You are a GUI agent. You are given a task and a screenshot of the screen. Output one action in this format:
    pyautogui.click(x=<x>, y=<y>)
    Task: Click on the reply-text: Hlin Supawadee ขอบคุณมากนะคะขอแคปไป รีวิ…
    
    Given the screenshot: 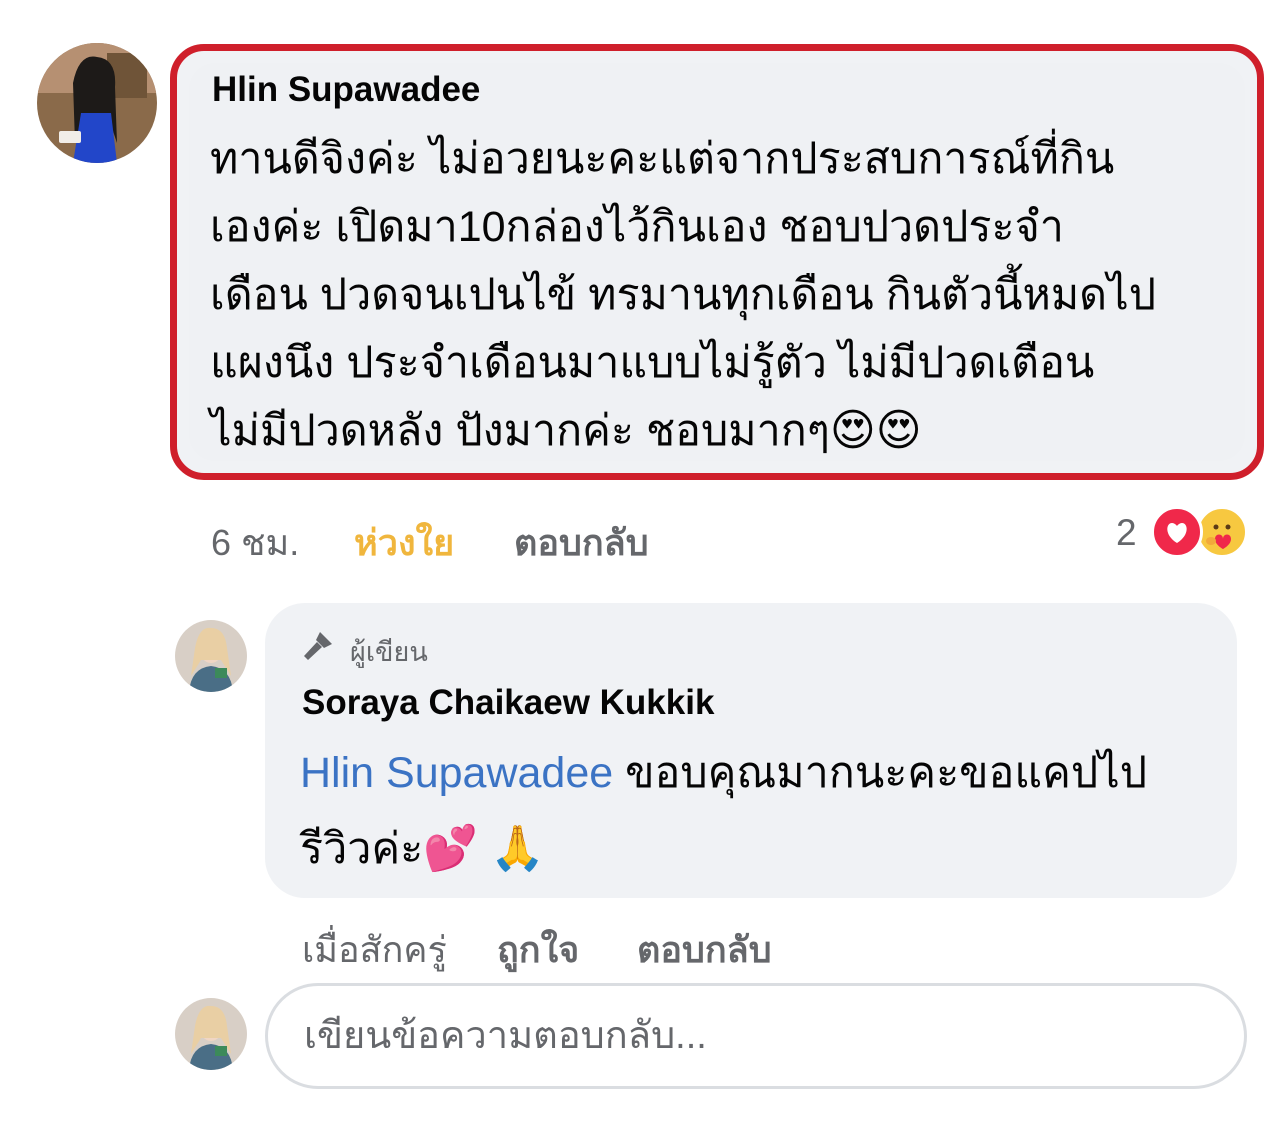 What is the action you would take?
    pyautogui.click(x=760, y=811)
    